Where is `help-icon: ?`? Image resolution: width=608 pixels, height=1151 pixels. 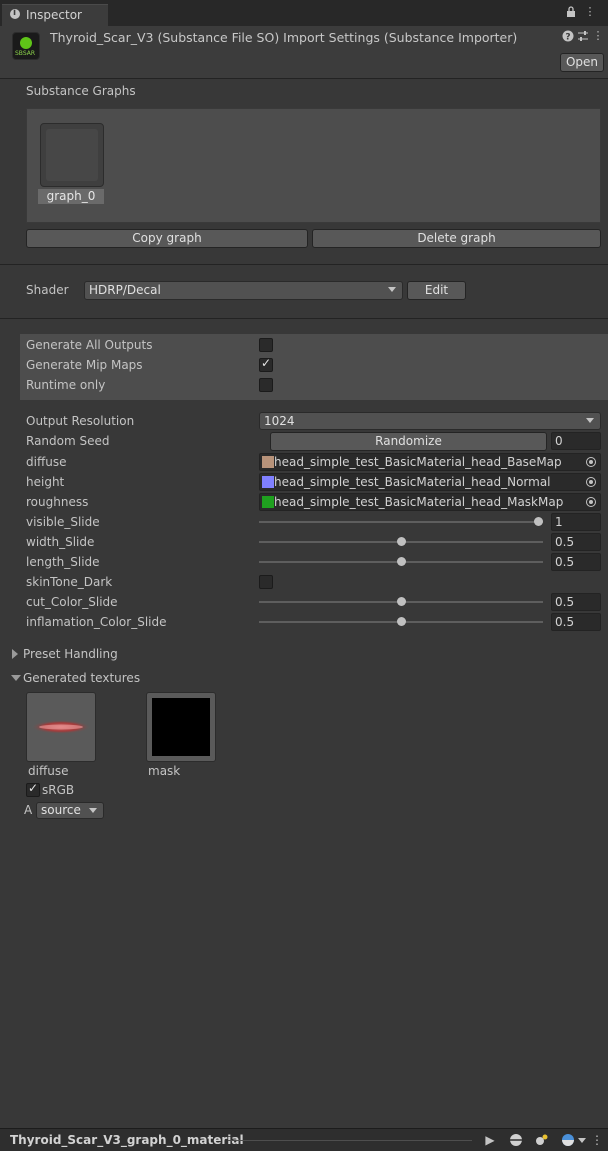
help-icon: ? is located at coordinates (568, 36).